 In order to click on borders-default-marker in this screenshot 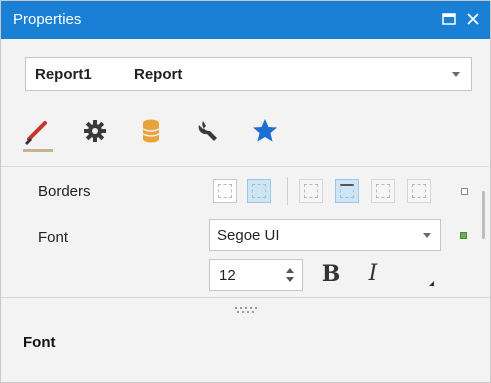, I will do `click(464, 191)`.